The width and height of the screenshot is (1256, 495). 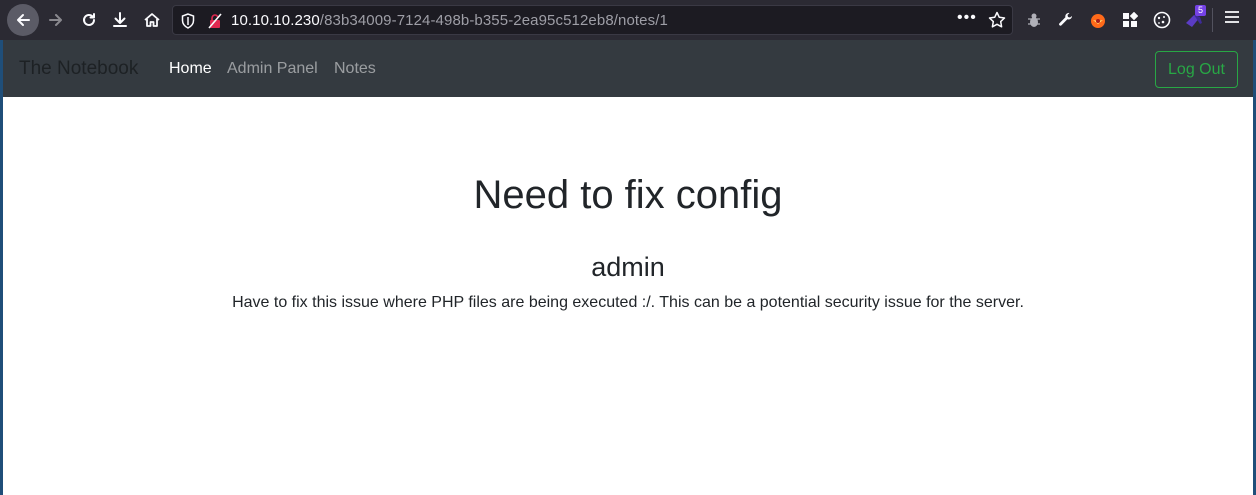 I want to click on note-title: Need to fix config, so click(x=628, y=195).